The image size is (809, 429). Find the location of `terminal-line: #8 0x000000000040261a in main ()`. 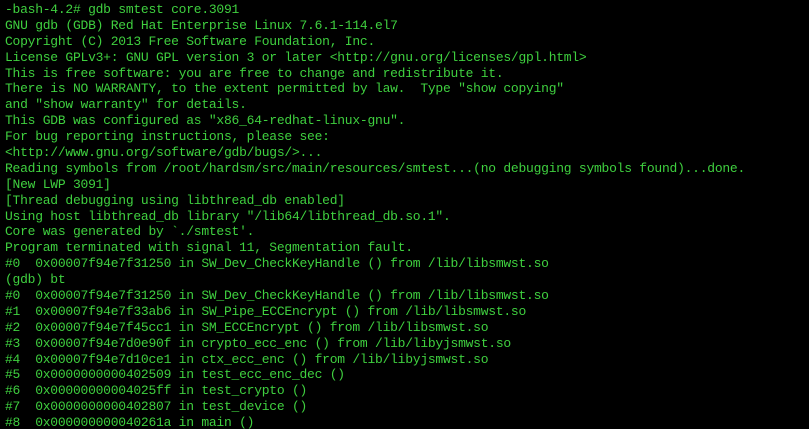

terminal-line: #8 0x000000000040261a in main () is located at coordinates (130, 422).